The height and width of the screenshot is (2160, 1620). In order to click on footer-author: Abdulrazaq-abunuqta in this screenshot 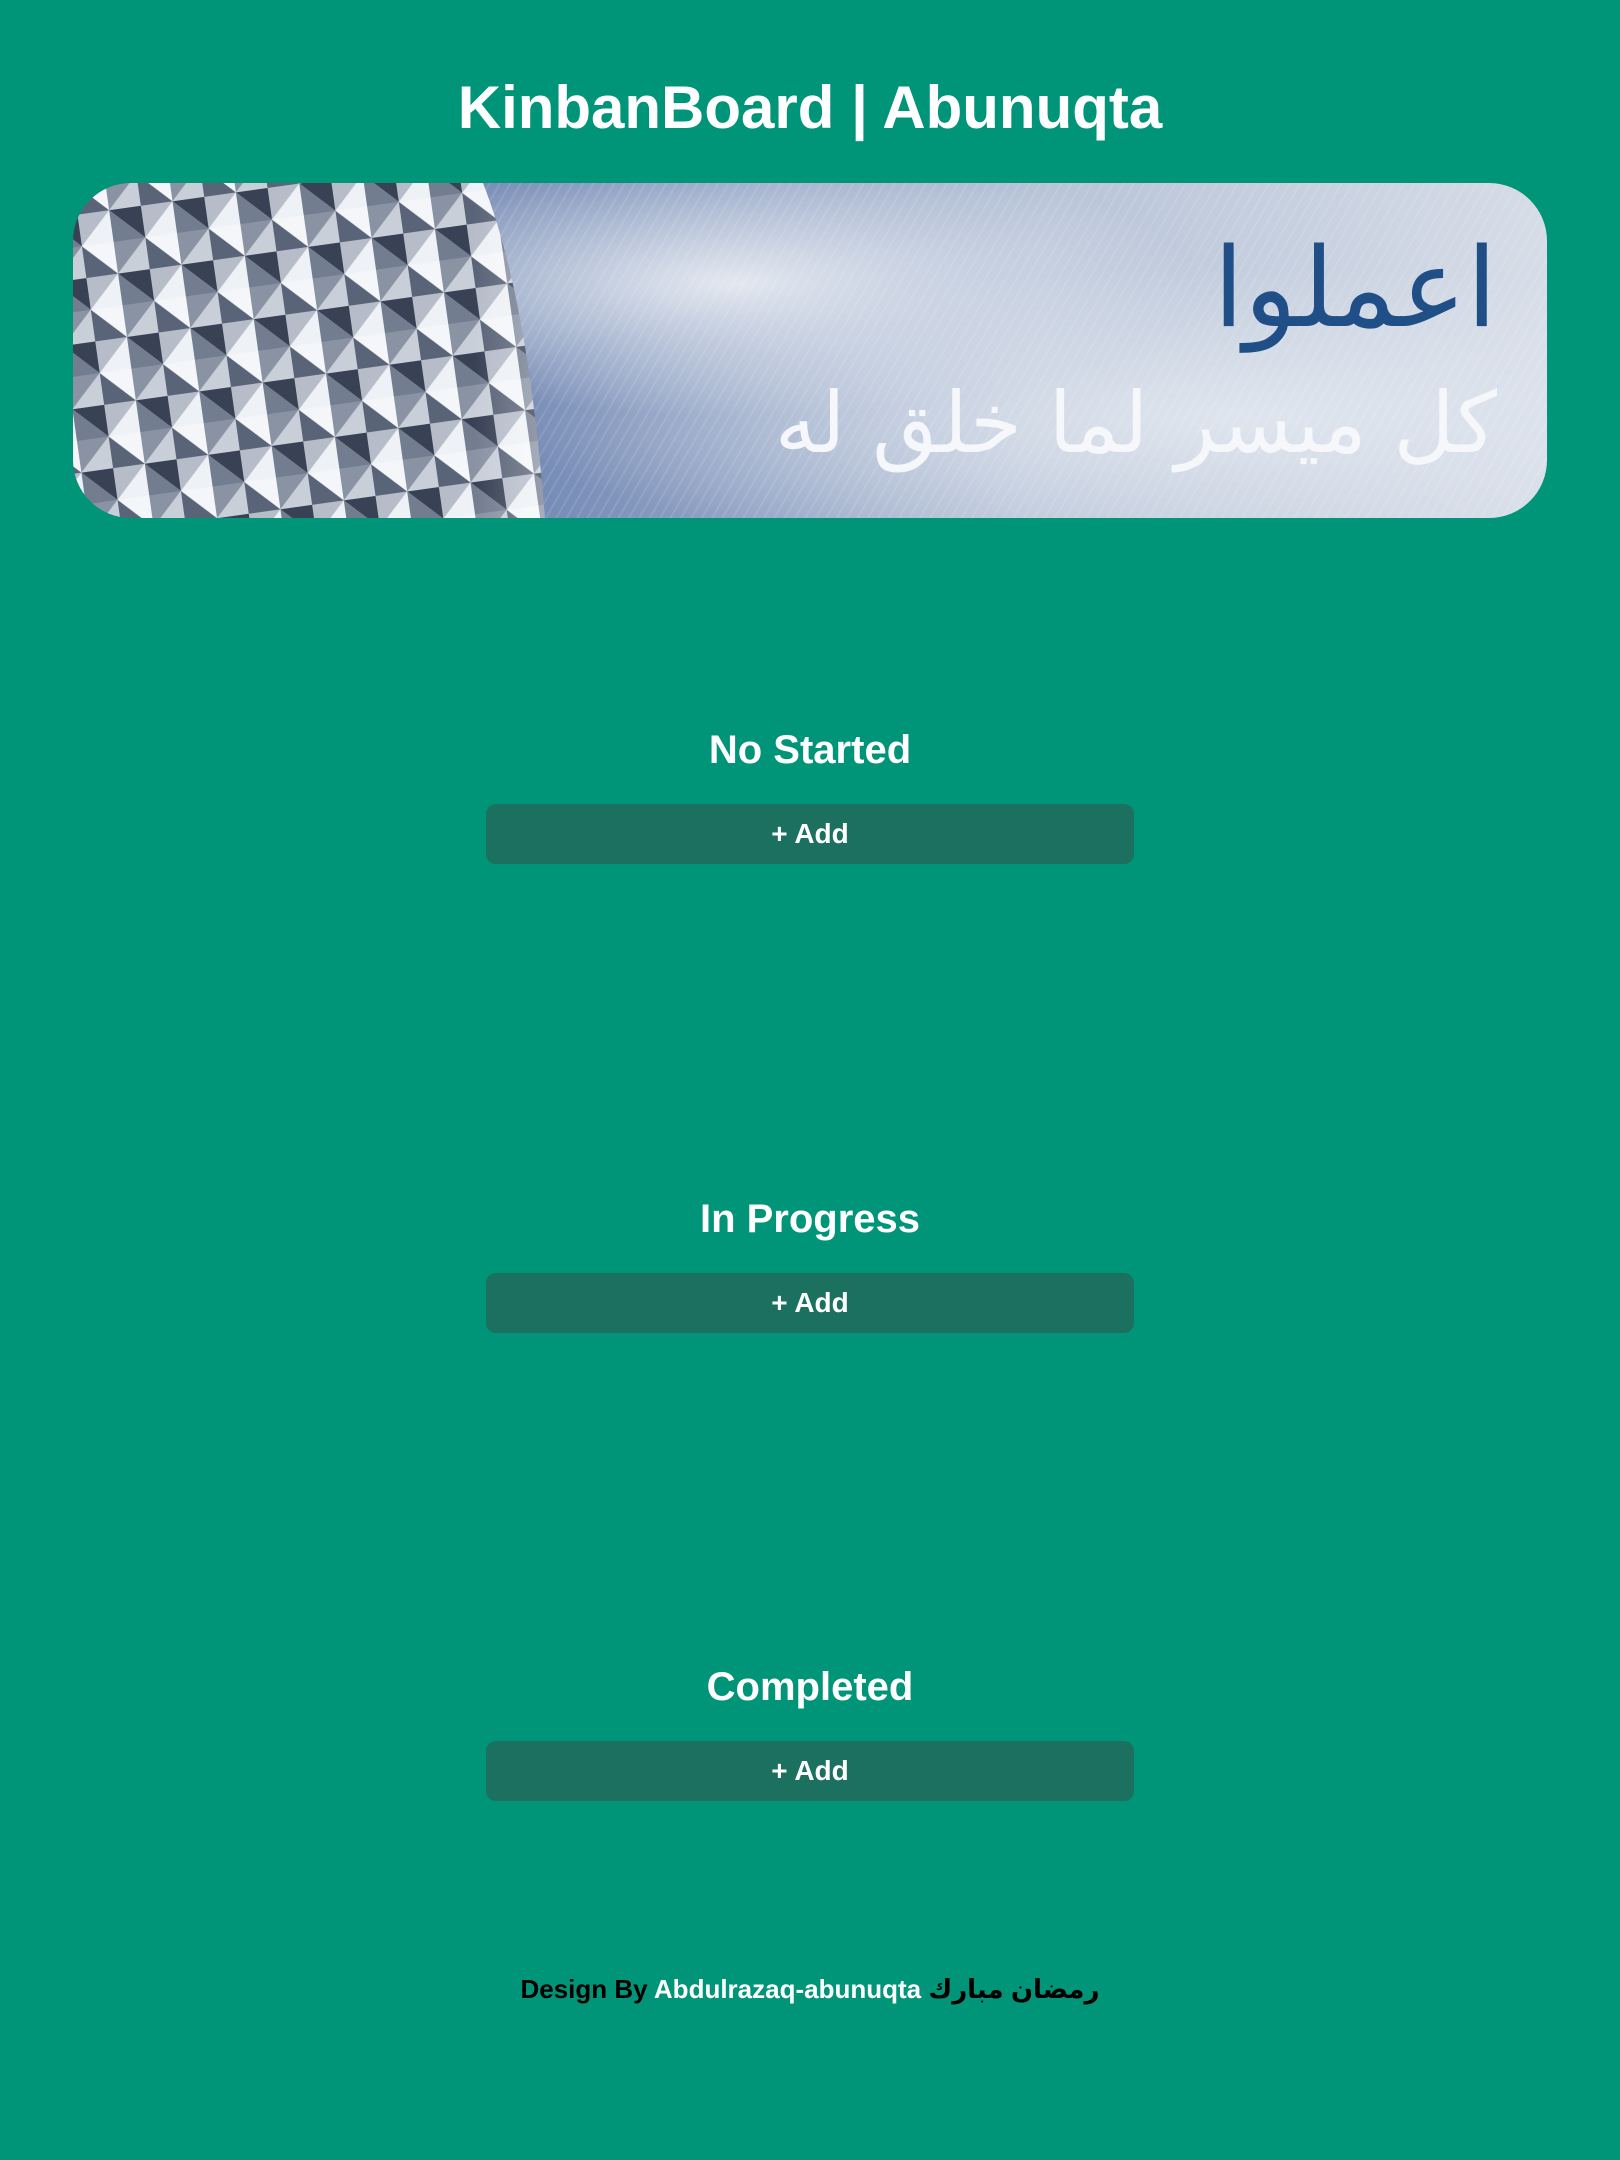, I will do `click(787, 1989)`.